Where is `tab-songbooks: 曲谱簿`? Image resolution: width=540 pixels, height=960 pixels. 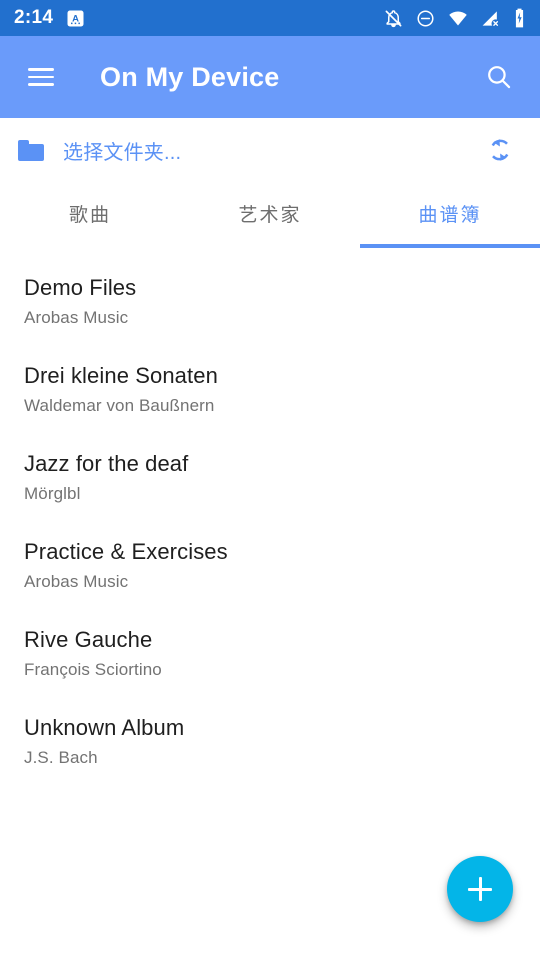
tab-songbooks: 曲谱簿 is located at coordinates (450, 215).